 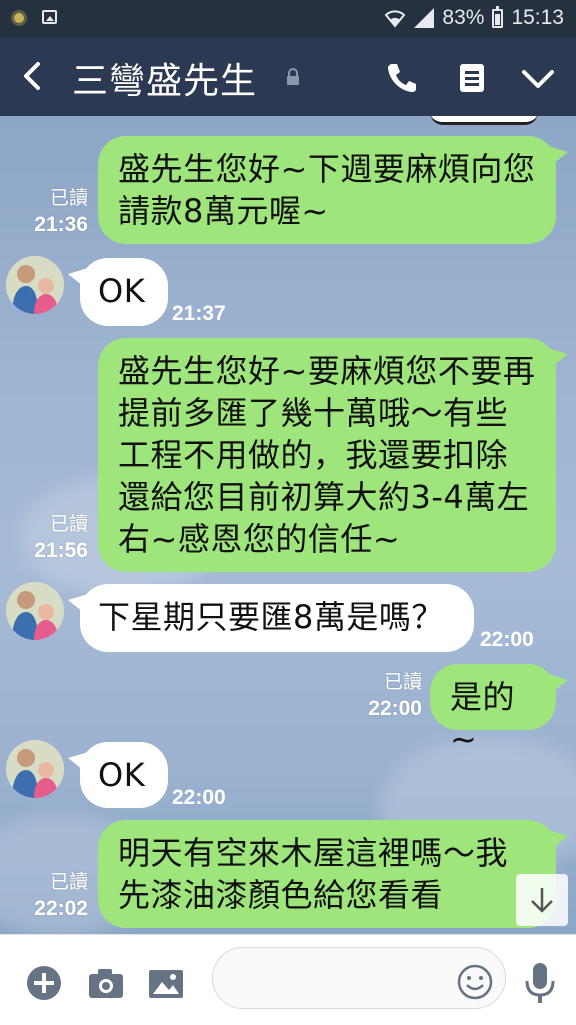 I want to click on message-meta: 已讀 22:02, so click(x=61, y=896).